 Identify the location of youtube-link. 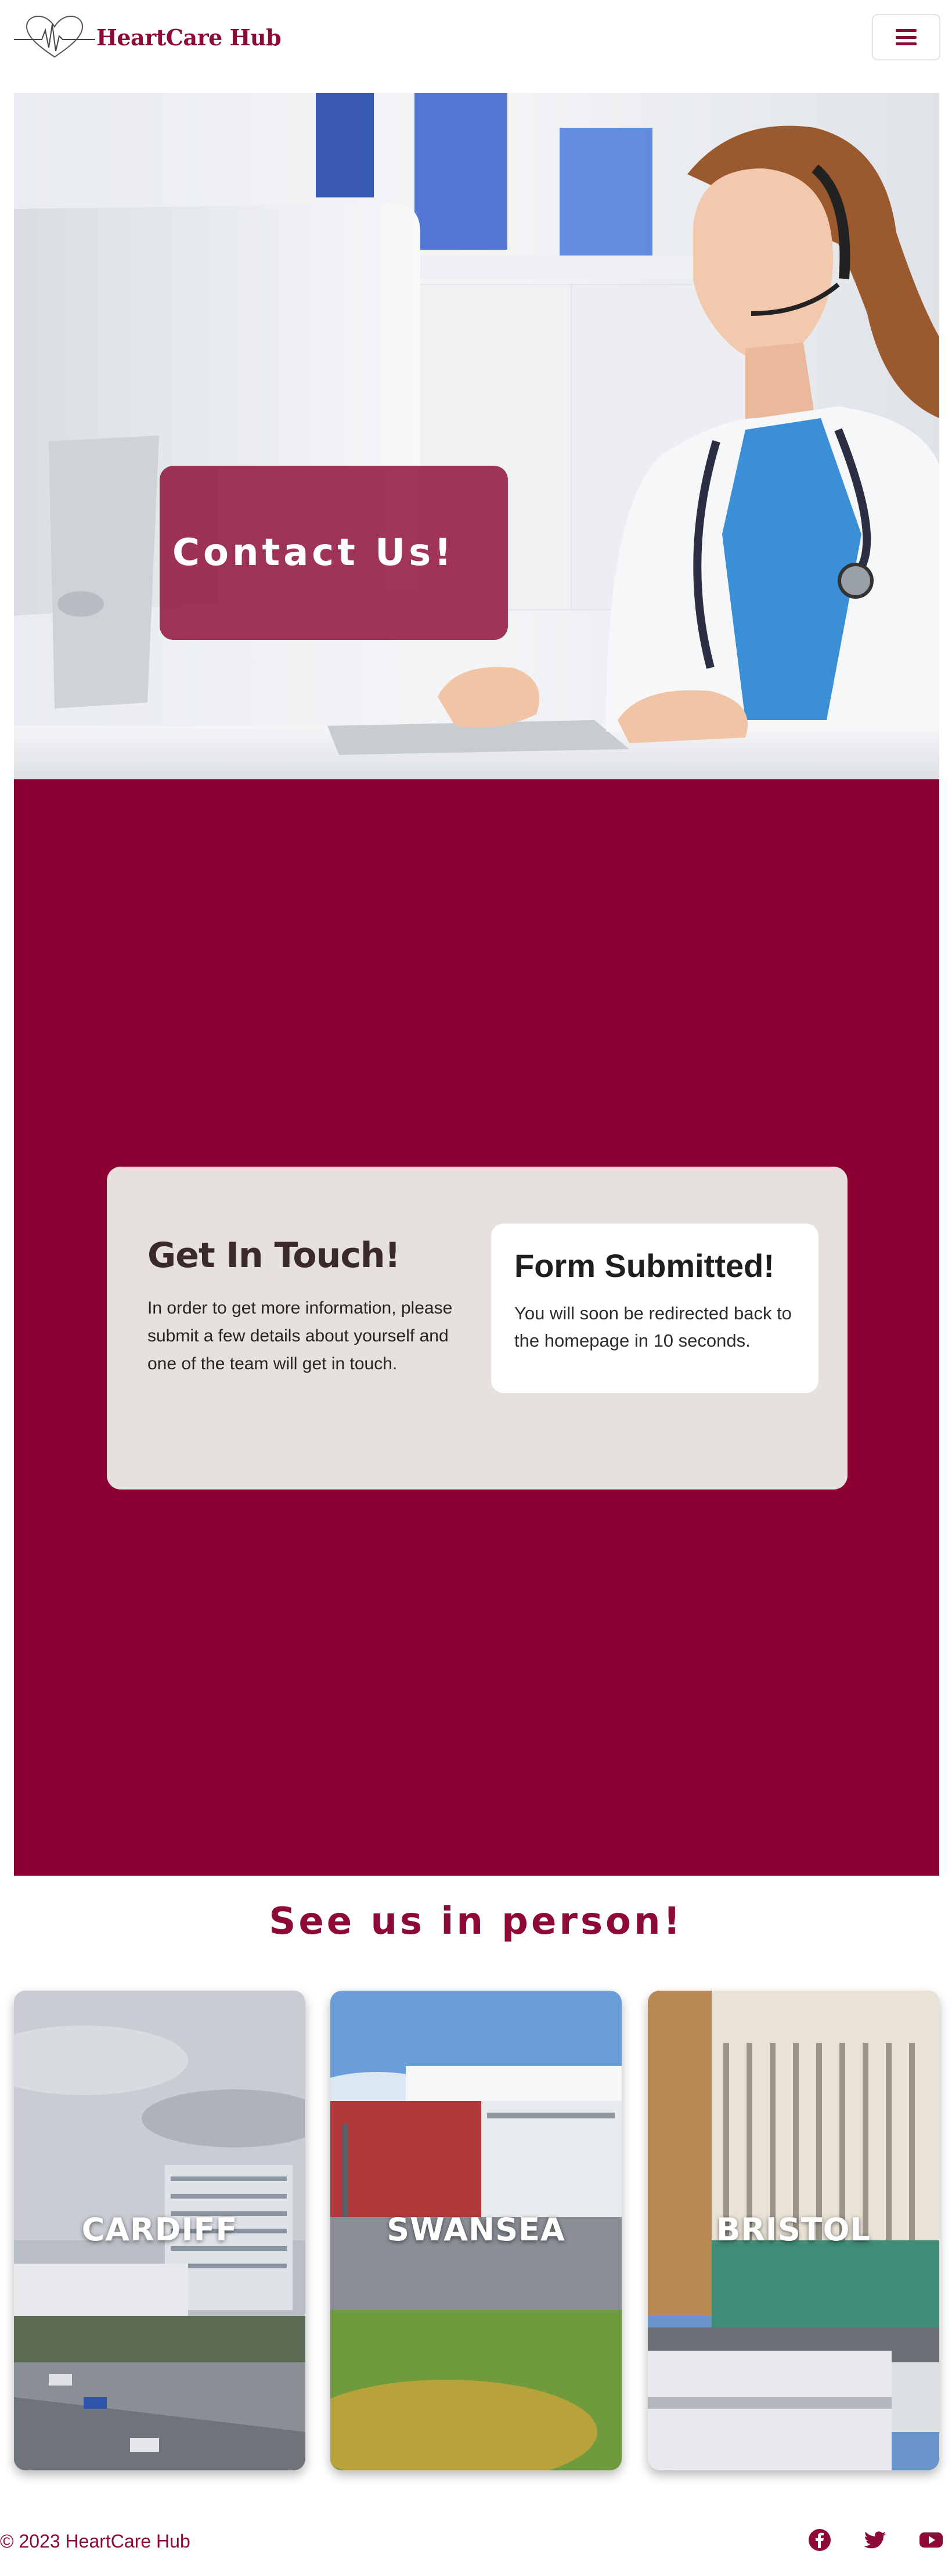
(931, 2540).